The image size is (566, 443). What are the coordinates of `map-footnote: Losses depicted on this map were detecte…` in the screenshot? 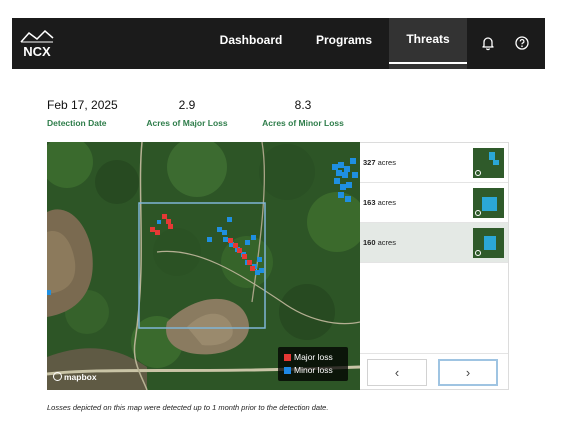 It's located at (188, 407).